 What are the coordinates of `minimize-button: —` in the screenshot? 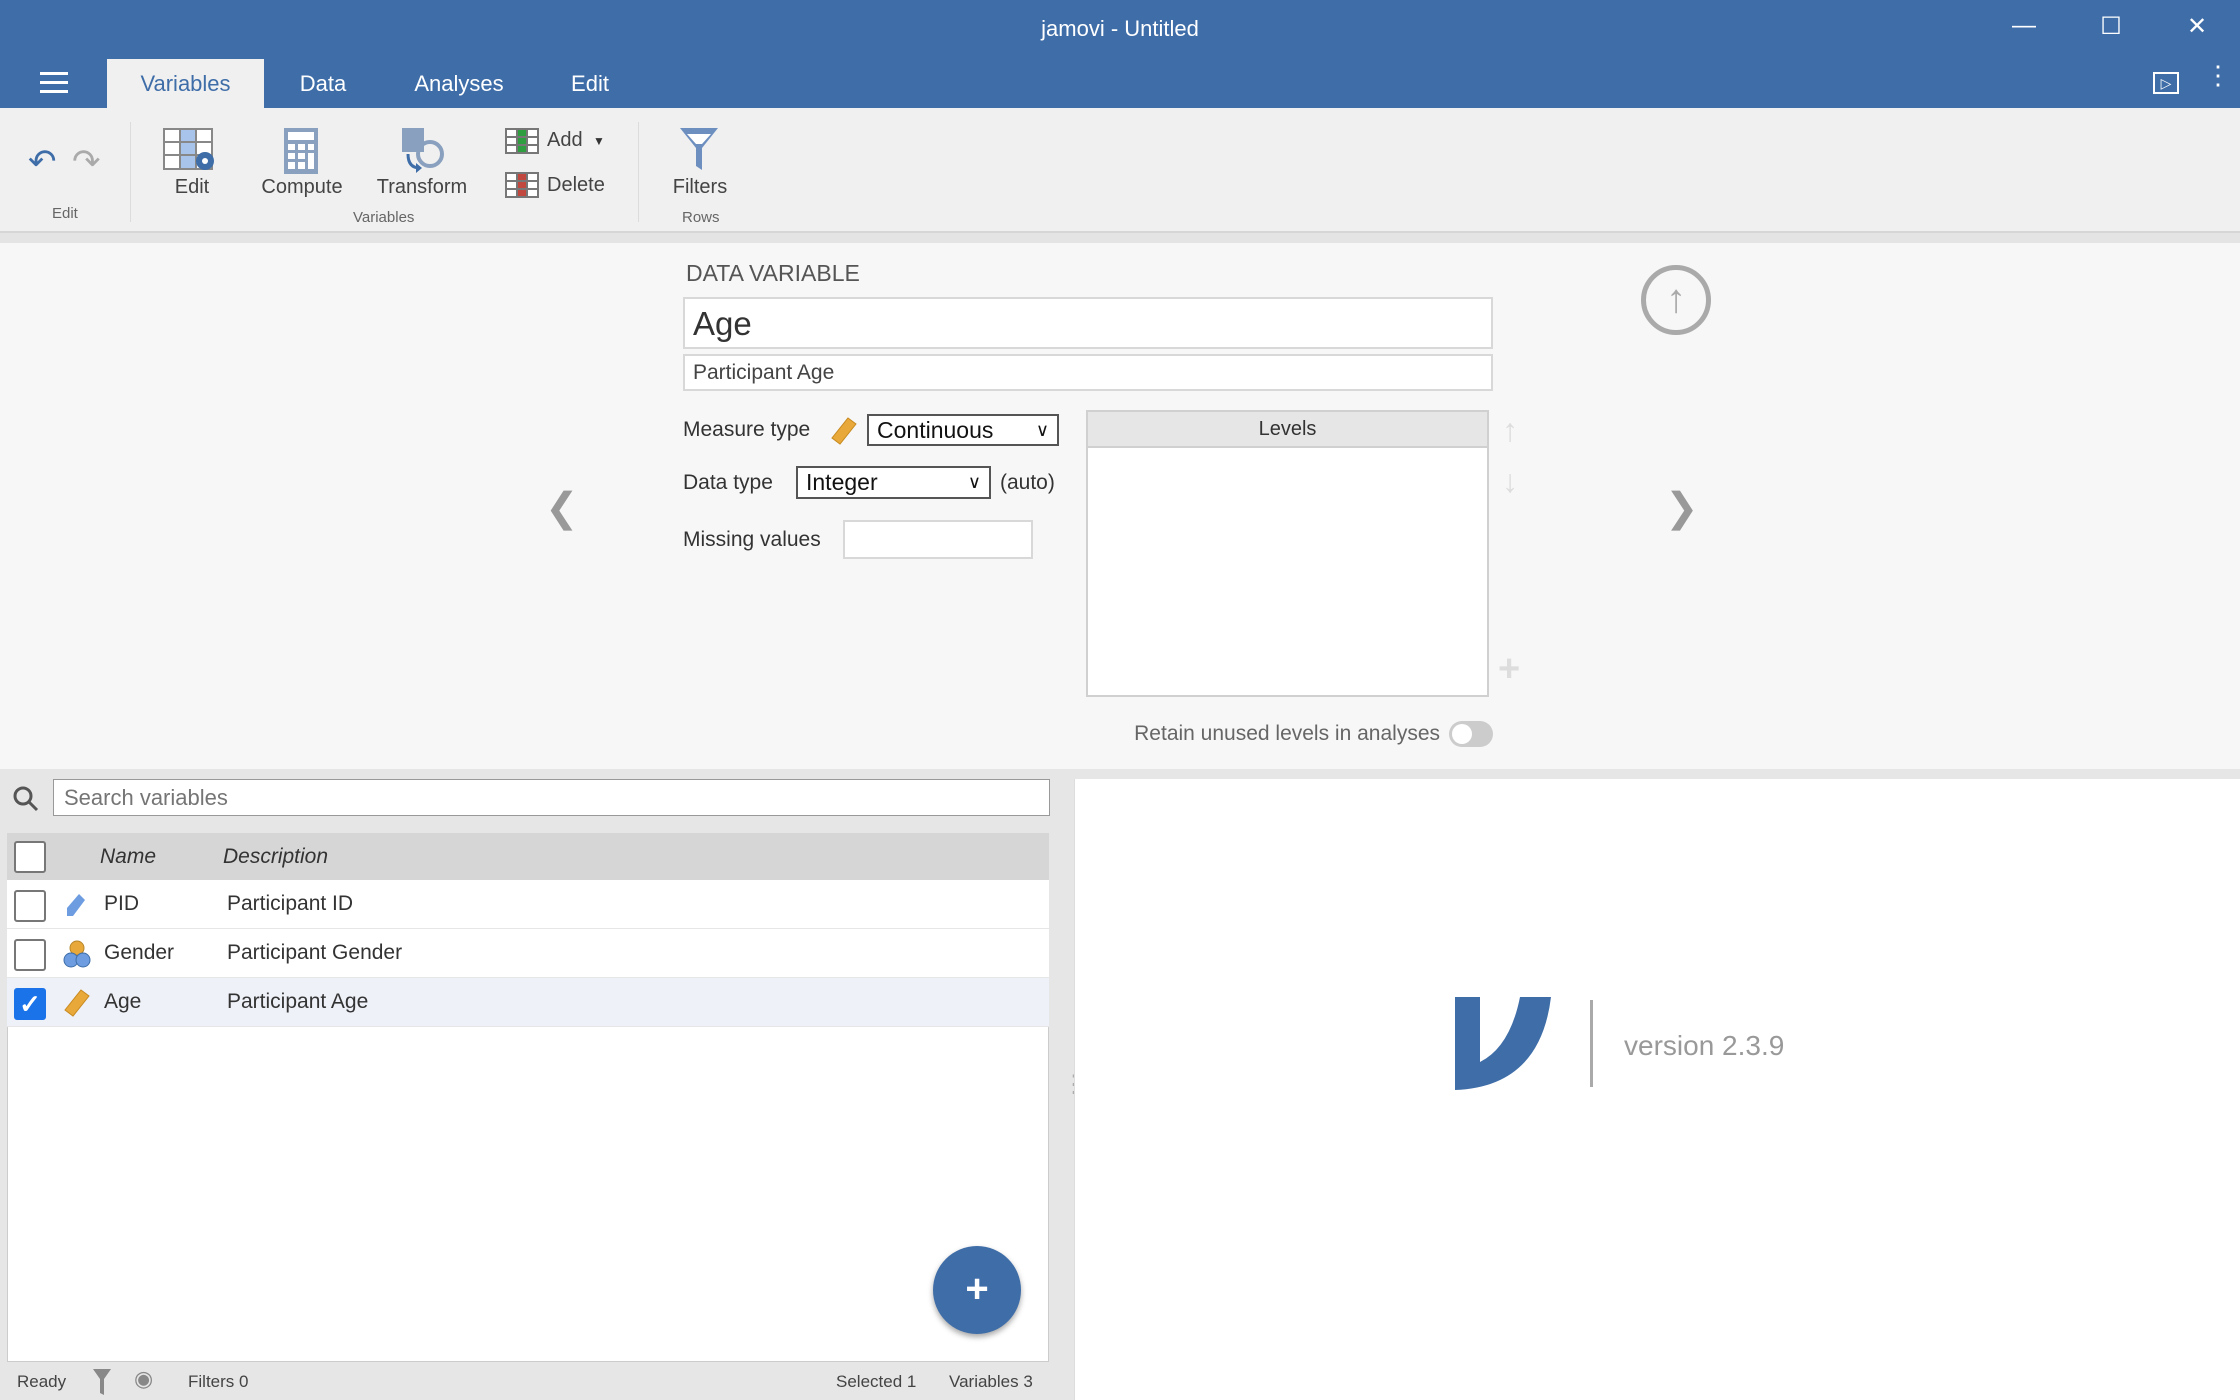 It's located at (2024, 26).